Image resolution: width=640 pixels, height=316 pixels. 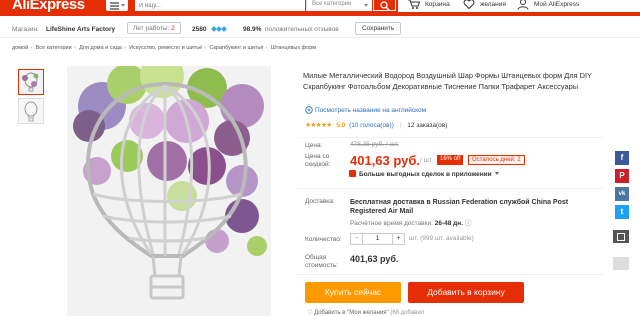 I want to click on wishlist-count: (68 добавил, so click(x=407, y=313).